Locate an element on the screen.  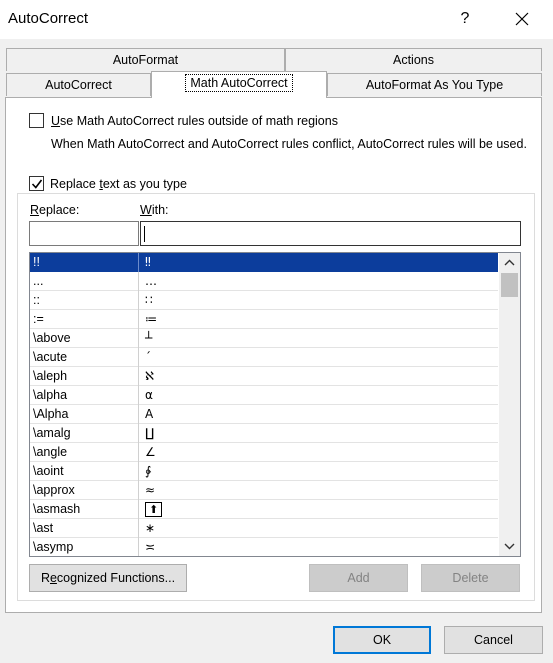
dialog-title: AutoCorrect is located at coordinates (48, 18).